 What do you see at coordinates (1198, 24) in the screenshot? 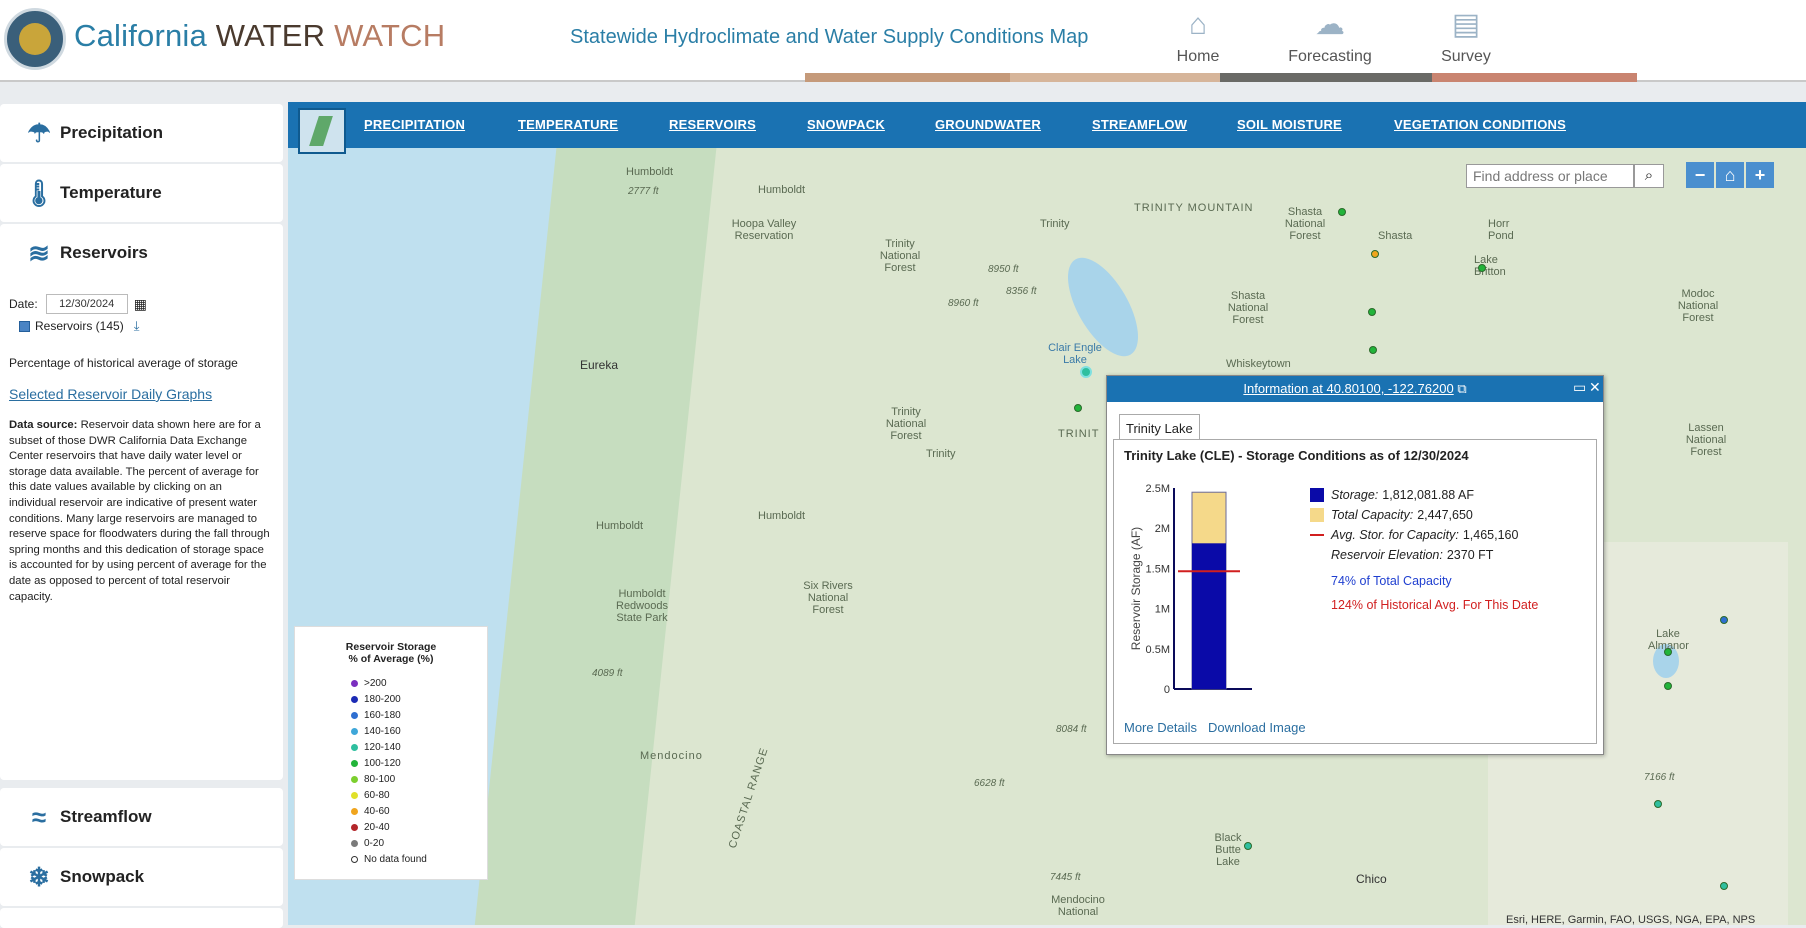
I see `home-icon: ⌂` at bounding box center [1198, 24].